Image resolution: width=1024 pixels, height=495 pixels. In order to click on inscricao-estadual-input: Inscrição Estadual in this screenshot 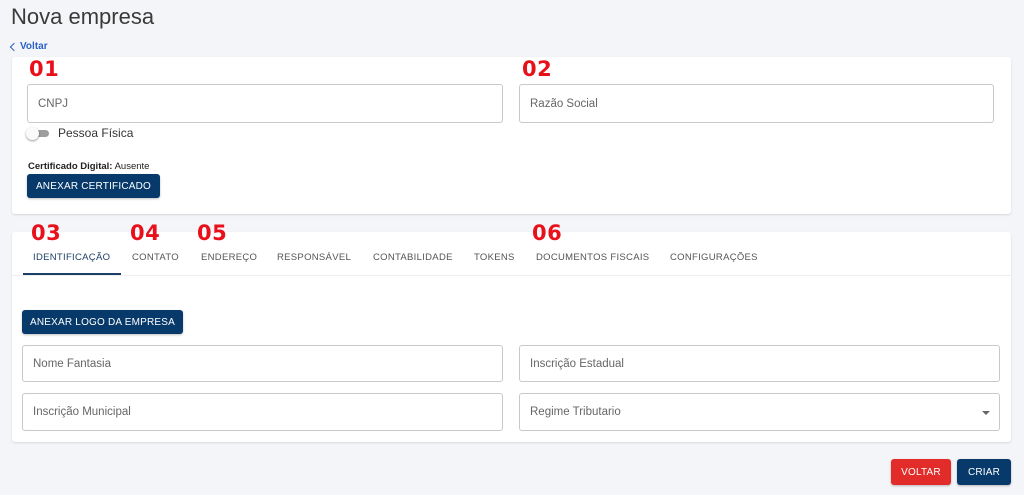, I will do `click(759, 363)`.